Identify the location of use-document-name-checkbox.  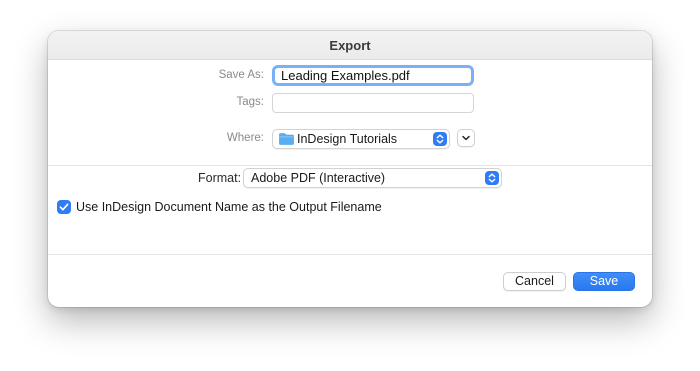
(64, 207).